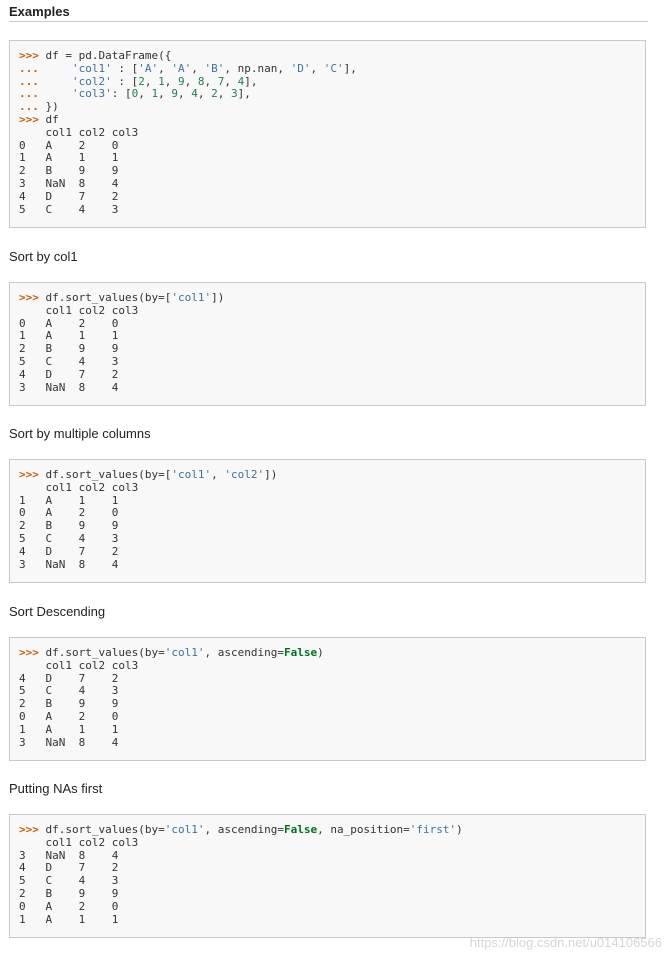  I want to click on code-token-str: 'A', so click(181, 68).